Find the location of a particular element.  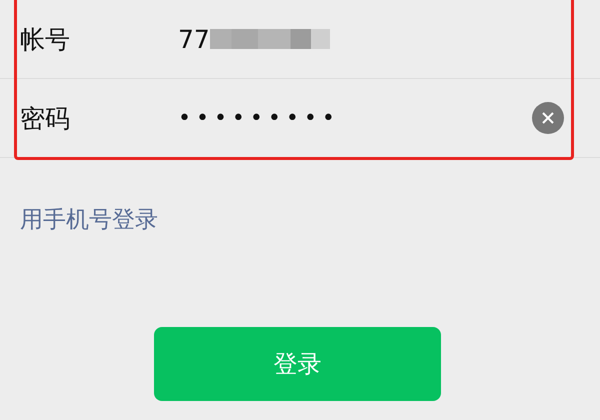

field-label: 帐号 is located at coordinates (45, 40).